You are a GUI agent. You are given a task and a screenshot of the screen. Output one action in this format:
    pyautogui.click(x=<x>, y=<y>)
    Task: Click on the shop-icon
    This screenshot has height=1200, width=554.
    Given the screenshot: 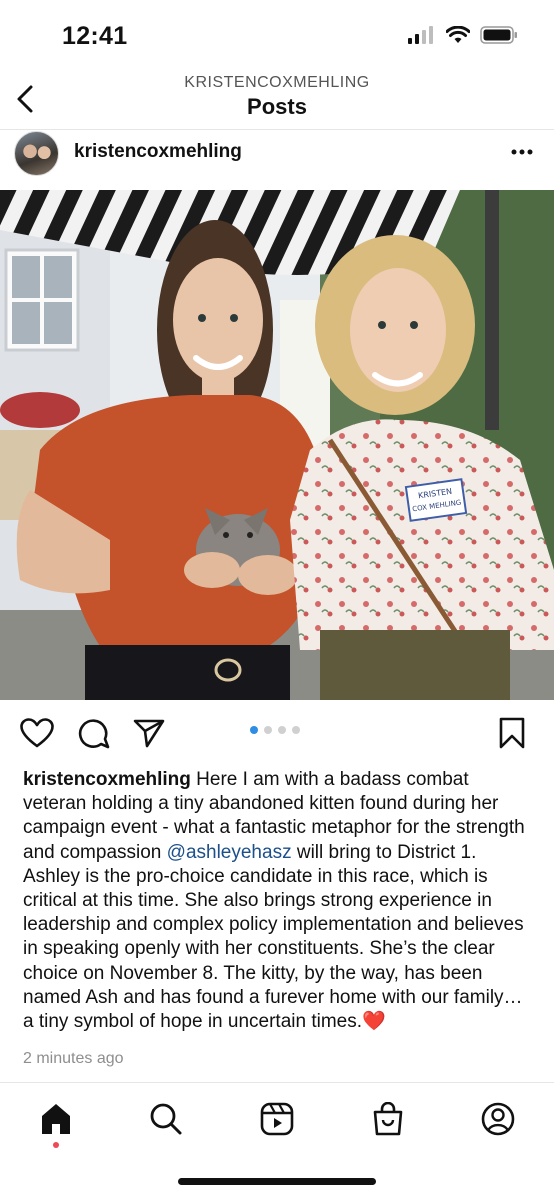 What is the action you would take?
    pyautogui.click(x=388, y=1119)
    